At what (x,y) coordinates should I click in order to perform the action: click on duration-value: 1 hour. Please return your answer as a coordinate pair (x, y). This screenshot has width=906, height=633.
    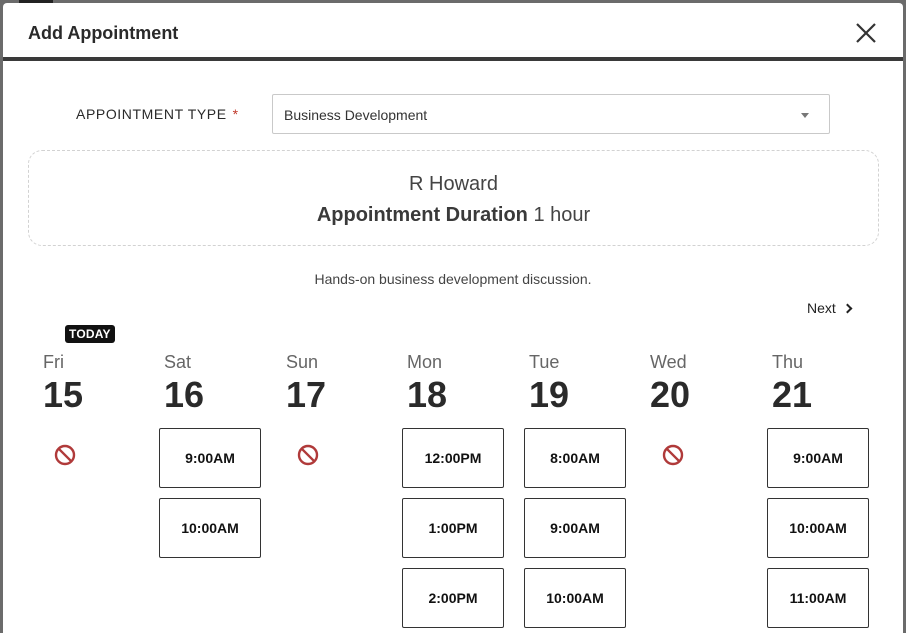
    Looking at the image, I should click on (562, 215).